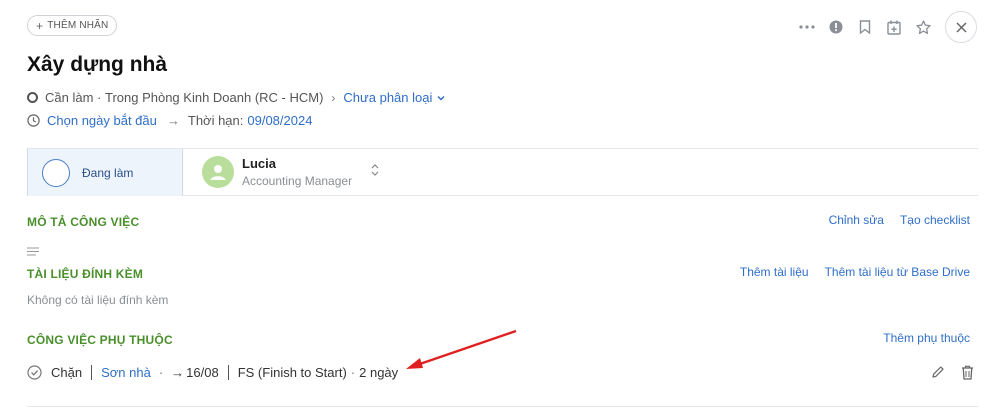 The image size is (1005, 412). Describe the element at coordinates (297, 181) in the screenshot. I see `assignee-role: Accounting Manager` at that location.